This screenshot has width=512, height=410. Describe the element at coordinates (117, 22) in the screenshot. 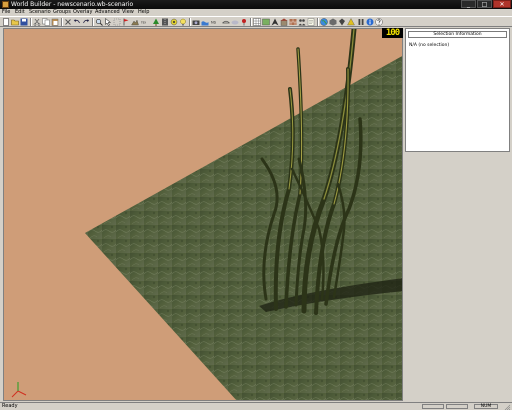

I see `select-icon` at that location.